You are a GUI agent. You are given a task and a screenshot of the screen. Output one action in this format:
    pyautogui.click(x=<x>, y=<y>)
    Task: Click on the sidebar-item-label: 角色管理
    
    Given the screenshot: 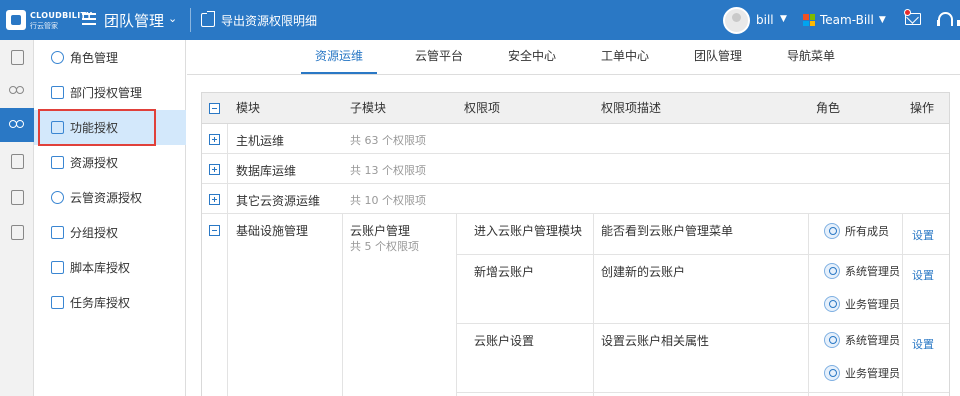 What is the action you would take?
    pyautogui.click(x=94, y=58)
    